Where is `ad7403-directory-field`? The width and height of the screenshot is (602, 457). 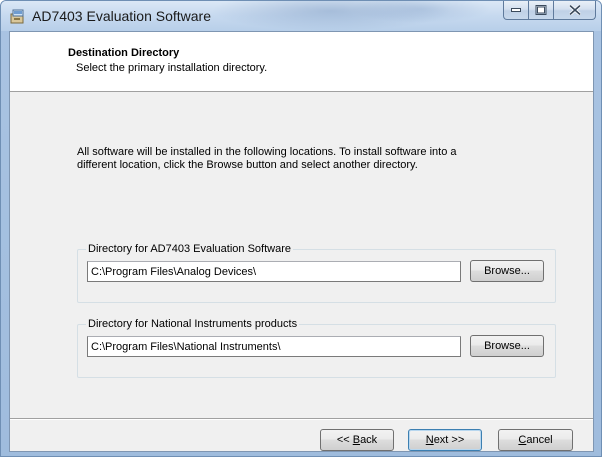 ad7403-directory-field is located at coordinates (274, 271).